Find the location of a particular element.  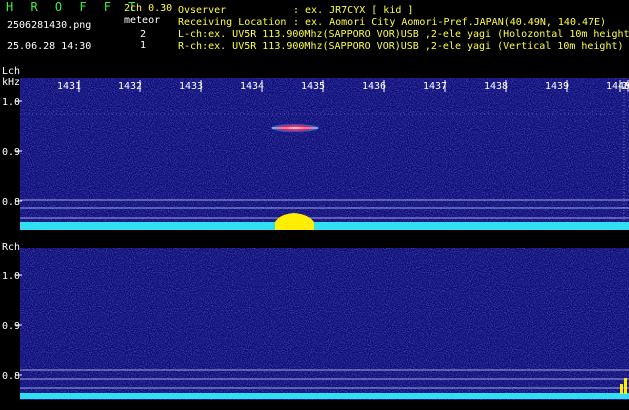

time-axis-label: 1439 is located at coordinates (557, 86).